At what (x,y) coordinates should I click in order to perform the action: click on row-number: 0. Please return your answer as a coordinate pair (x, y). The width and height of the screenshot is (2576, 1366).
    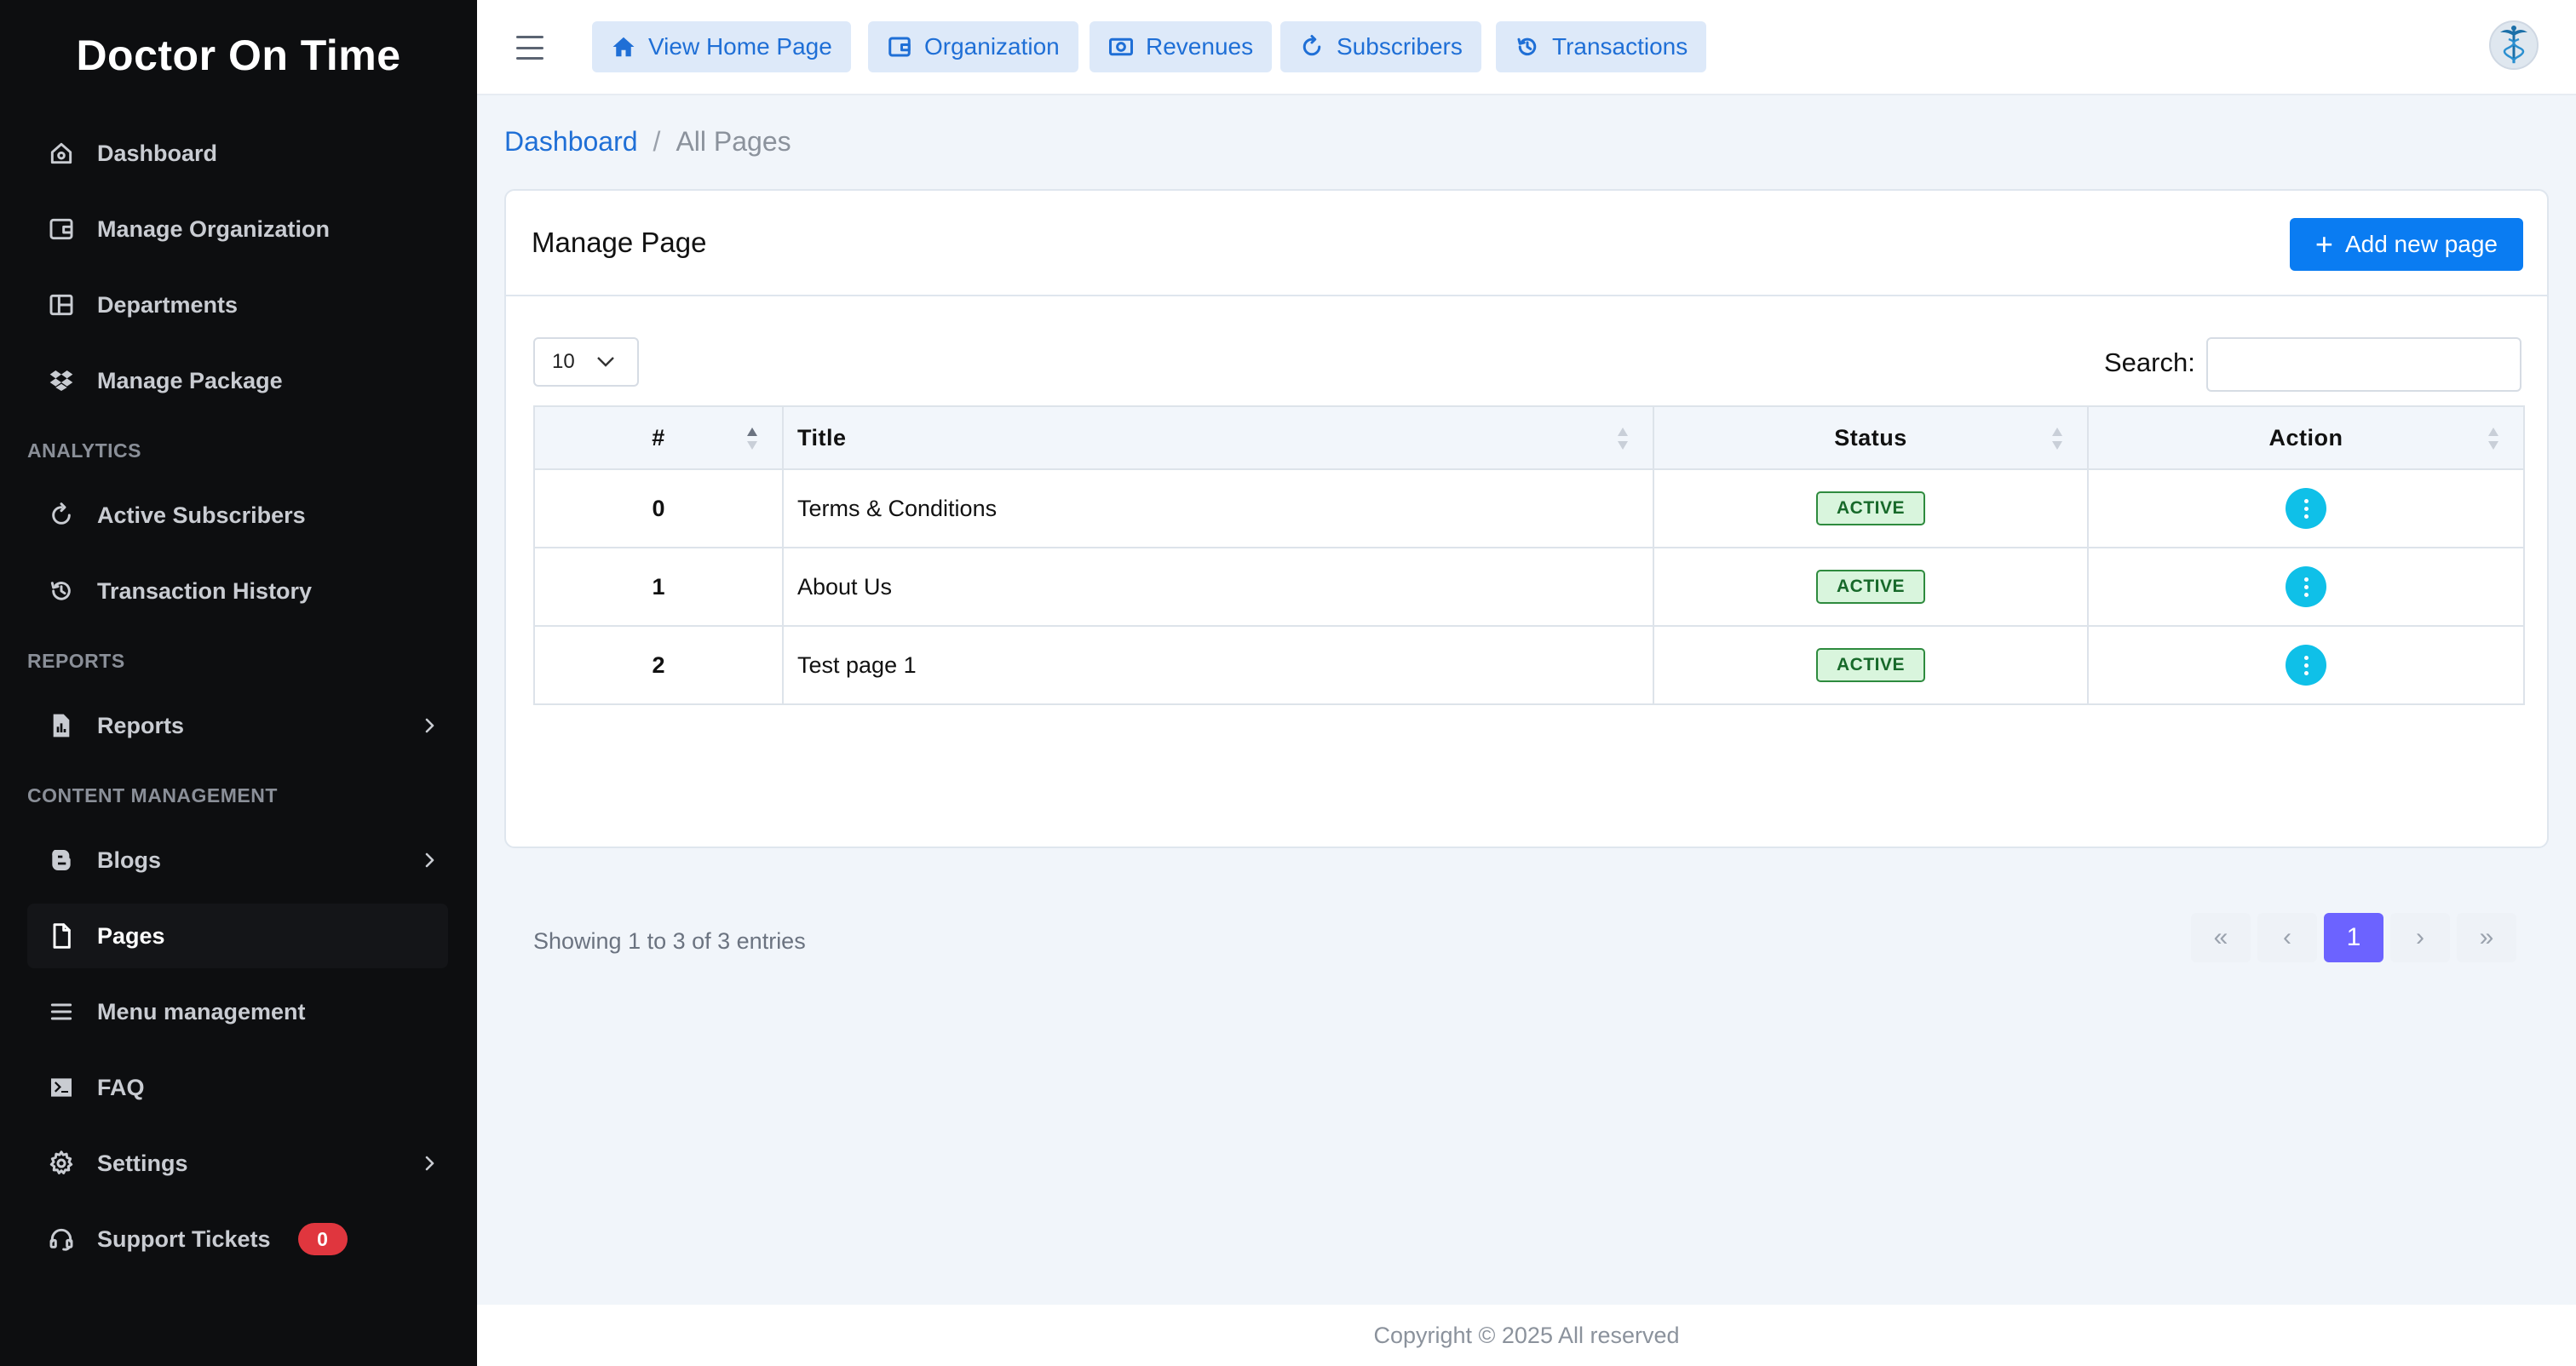
    Looking at the image, I should click on (659, 508).